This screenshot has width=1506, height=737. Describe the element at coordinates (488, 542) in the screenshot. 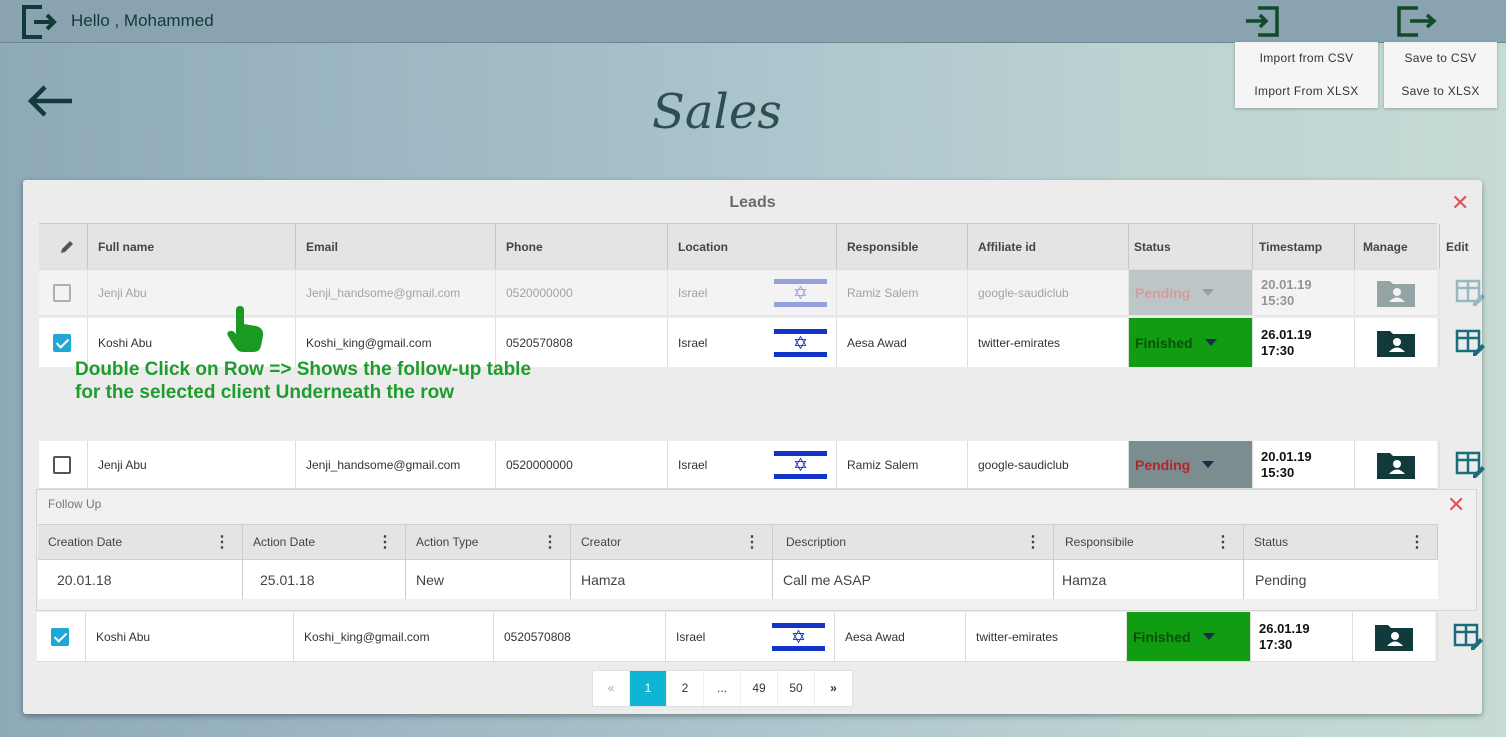

I see `fu-col: Action Type ⋮` at that location.